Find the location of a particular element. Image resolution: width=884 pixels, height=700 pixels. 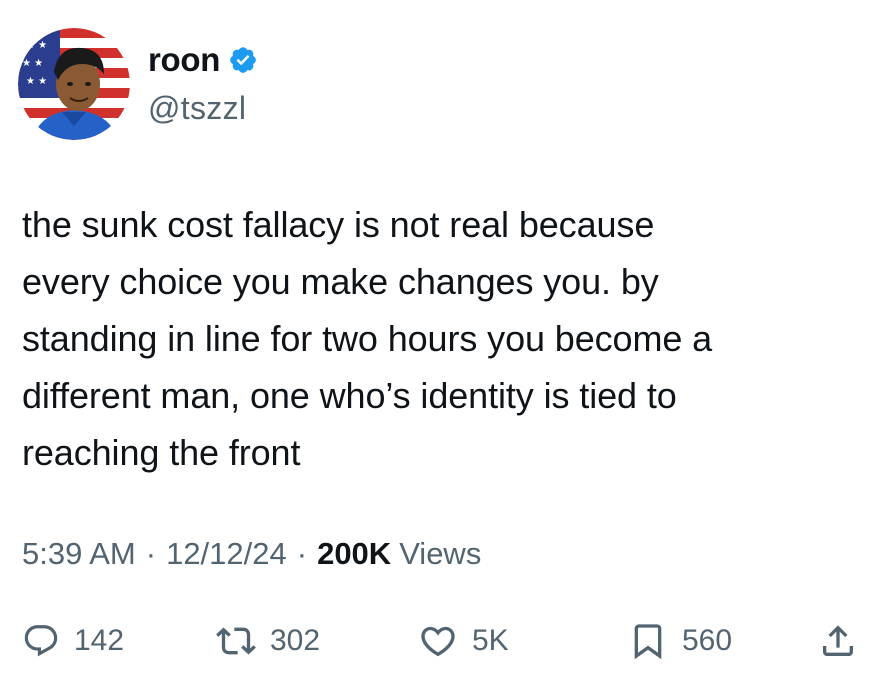

retweet-icon is located at coordinates (236, 641).